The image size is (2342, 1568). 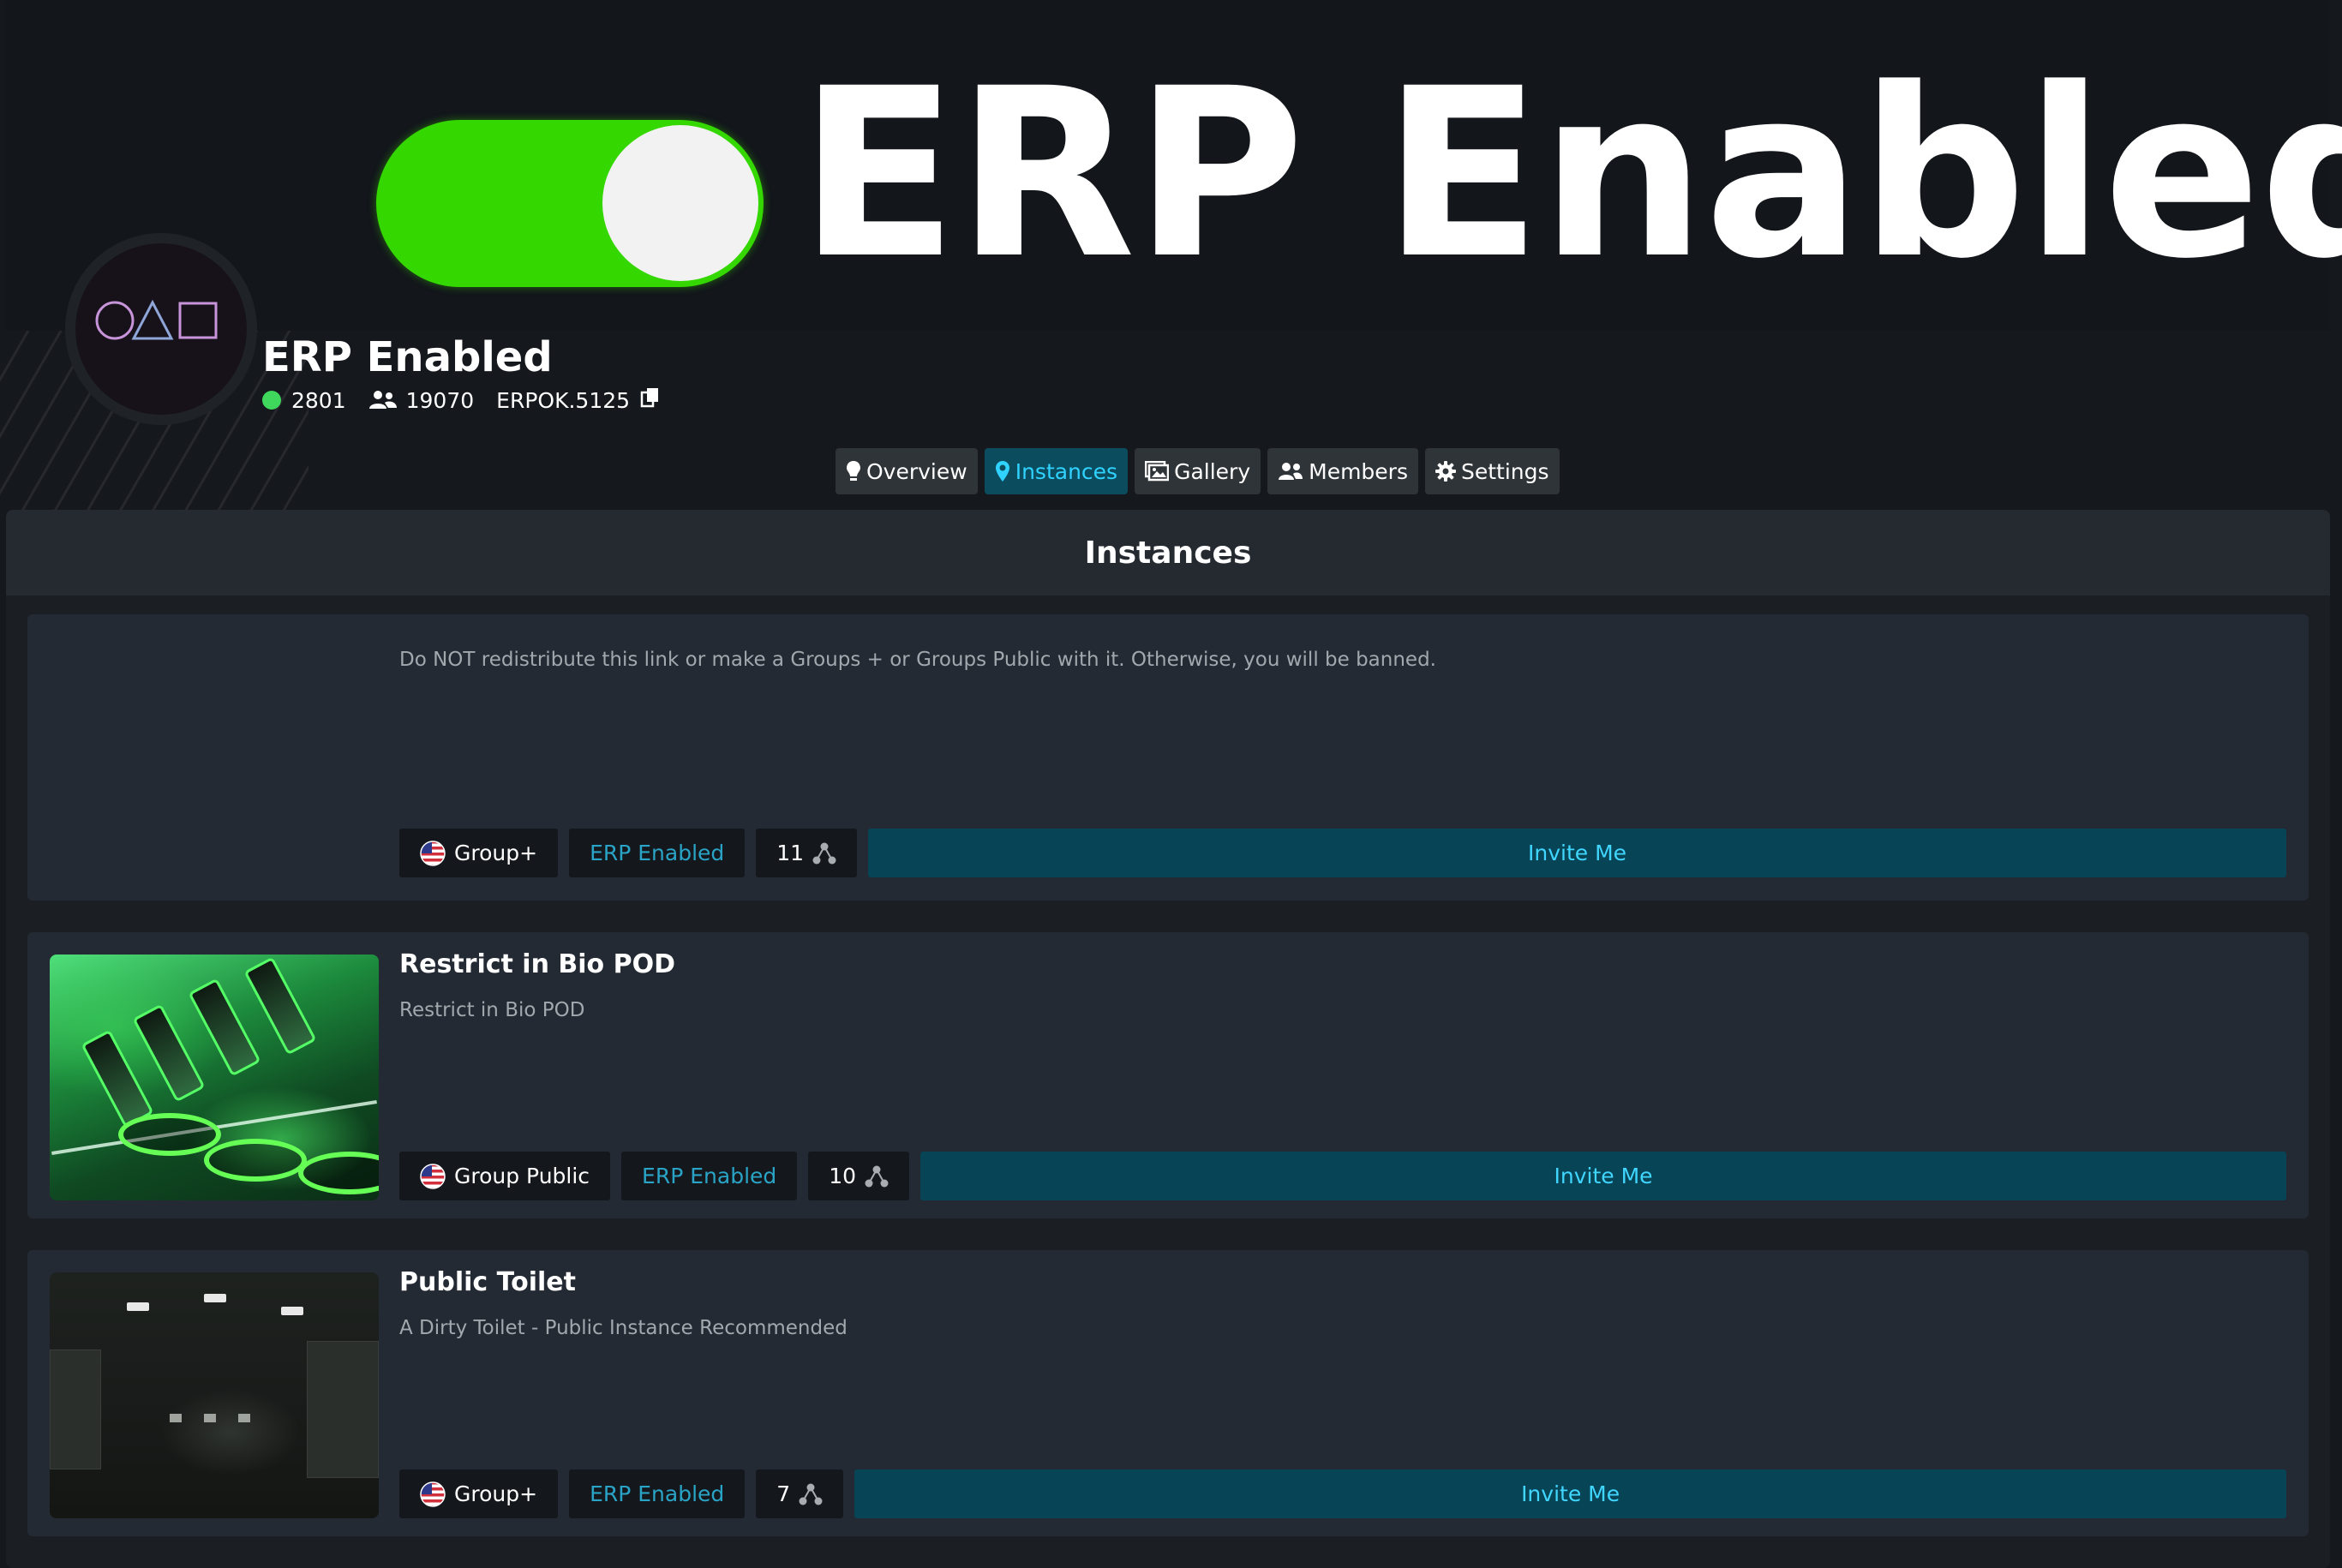 I want to click on instance-controls: Group+ ERP Enabled 7 Invite Me, so click(x=1342, y=1493).